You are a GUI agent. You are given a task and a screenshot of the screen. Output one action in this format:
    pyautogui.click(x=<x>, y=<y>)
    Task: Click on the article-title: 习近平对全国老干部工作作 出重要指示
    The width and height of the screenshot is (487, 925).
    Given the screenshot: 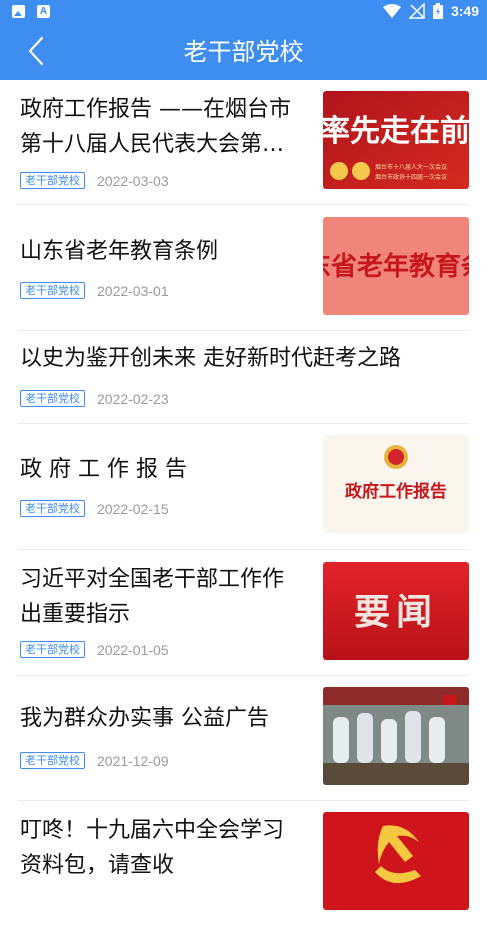 What is the action you would take?
    pyautogui.click(x=165, y=597)
    